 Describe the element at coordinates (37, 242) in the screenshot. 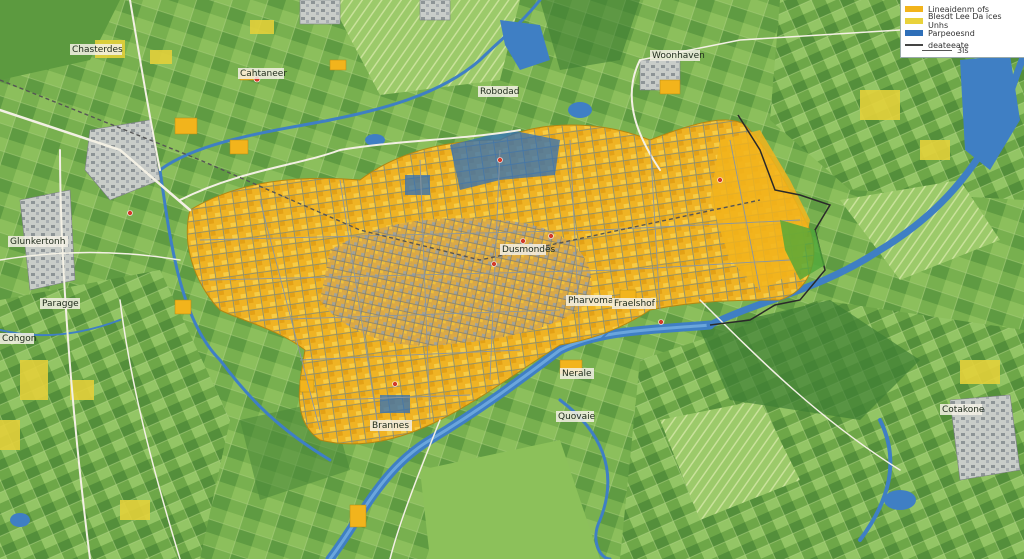

I see `label-glunkertonh: Glunkertonh` at that location.